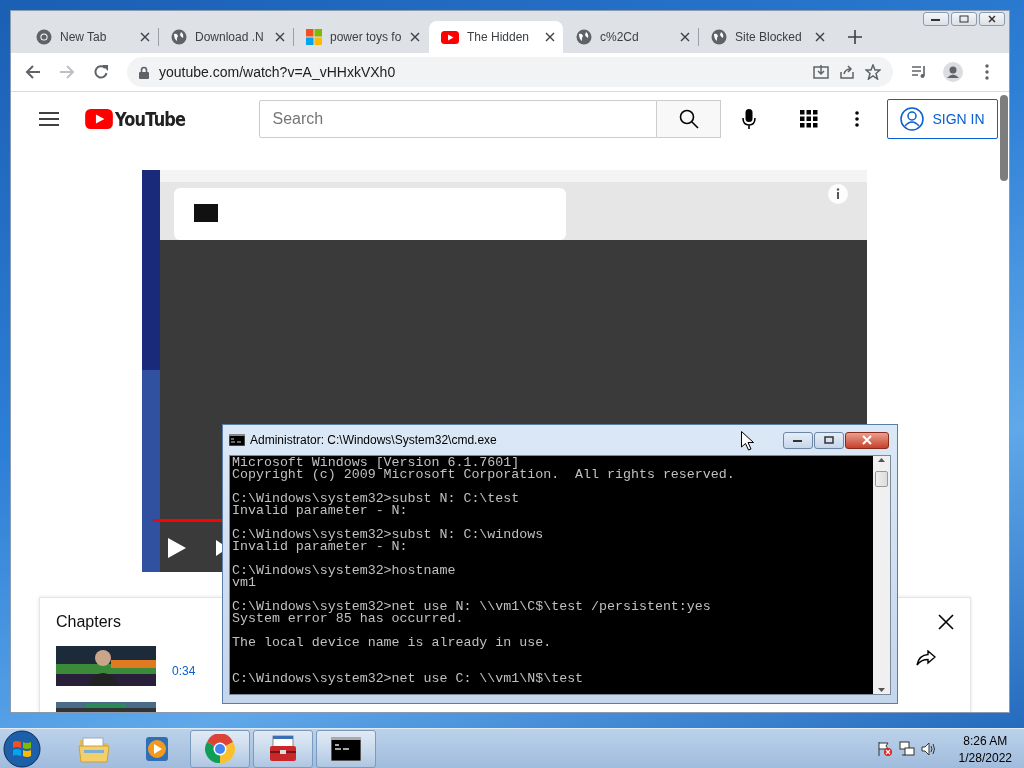  What do you see at coordinates (88, 622) in the screenshot?
I see `panel-title: Chapters` at bounding box center [88, 622].